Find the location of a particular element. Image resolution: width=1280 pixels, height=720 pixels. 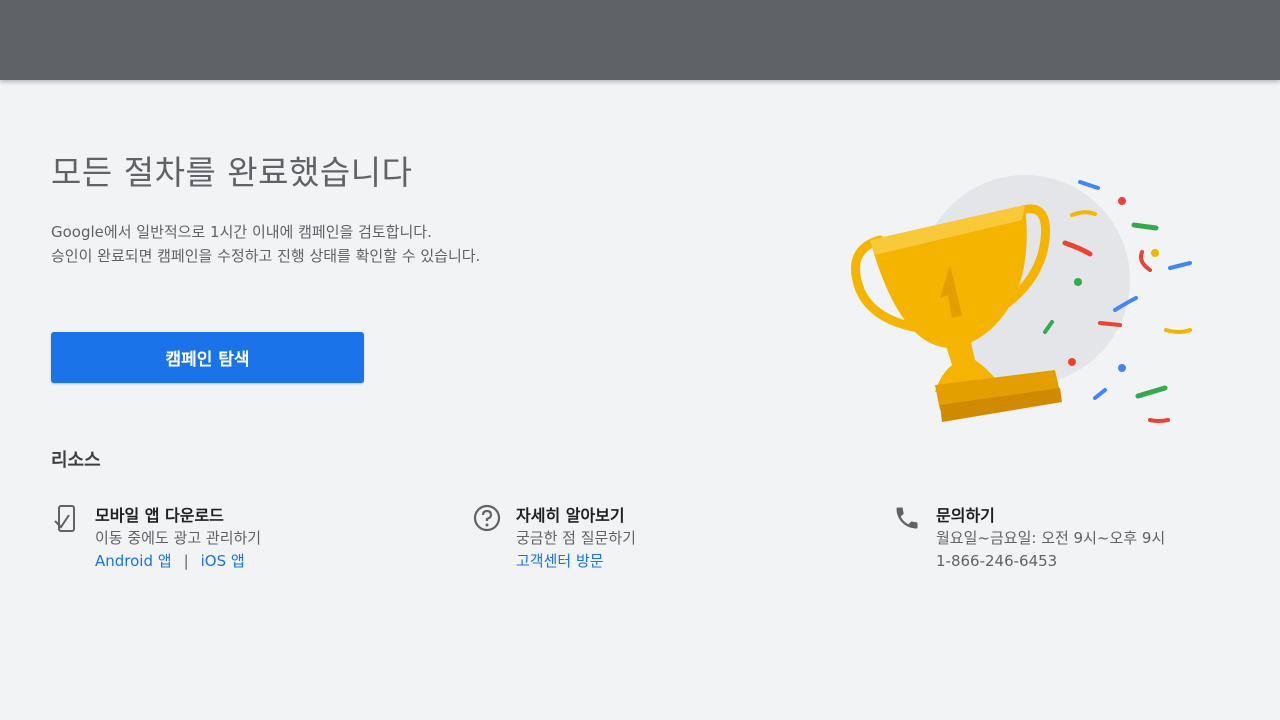

description-line-2: 승인이 완료되면 캠페인을 수정하고 진행 상태를 확인할 수 있습니다. is located at coordinates (266, 256).